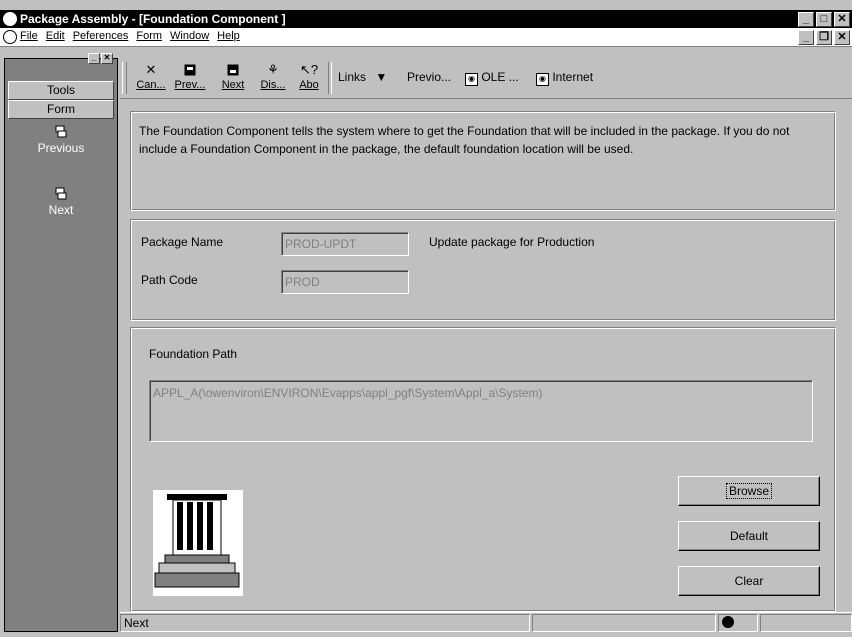 This screenshot has height=637, width=852. Describe the element at coordinates (61, 132) in the screenshot. I see `previous-form-icon` at that location.